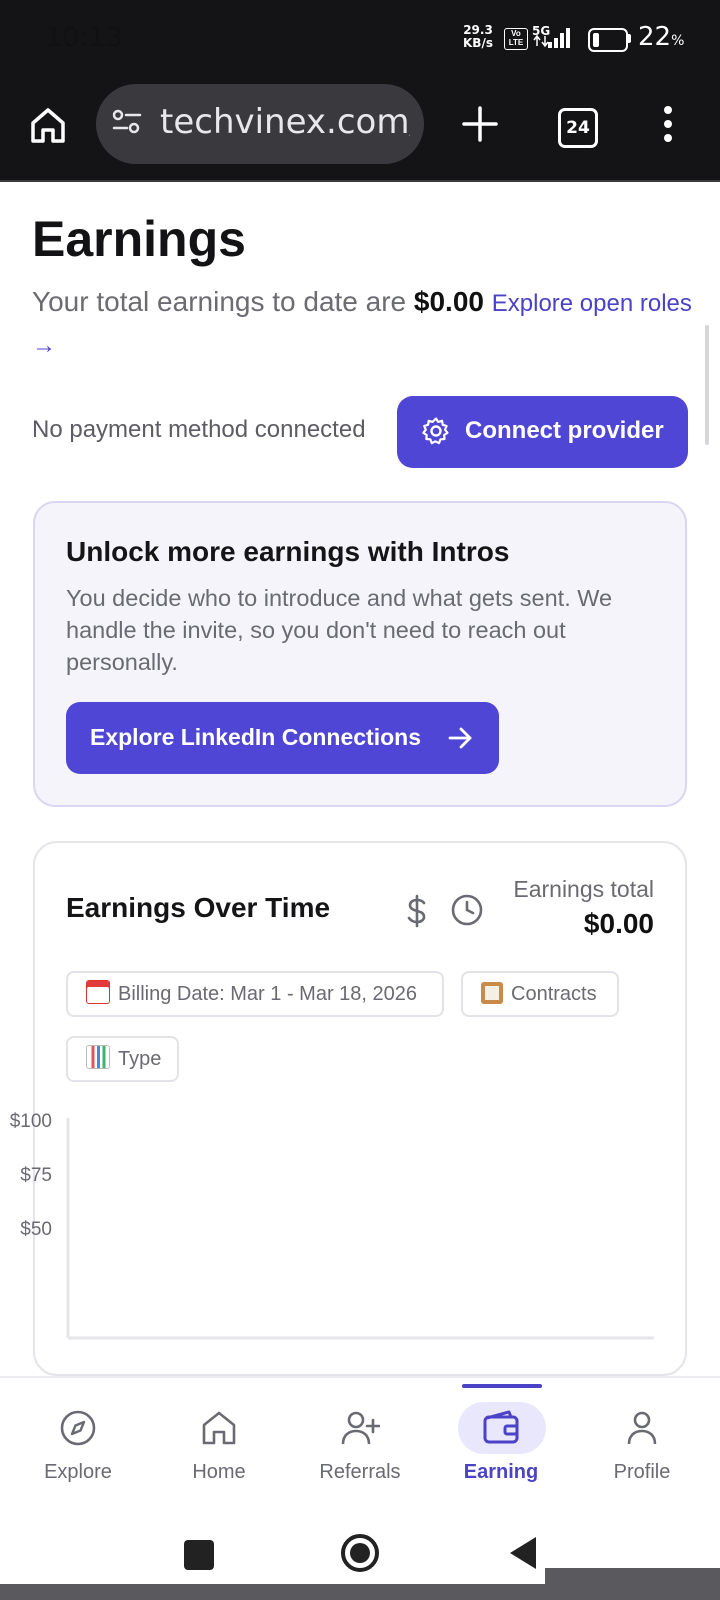 Image resolution: width=720 pixels, height=1600 pixels. I want to click on nav-item-referrals: Referrals, so click(360, 1446).